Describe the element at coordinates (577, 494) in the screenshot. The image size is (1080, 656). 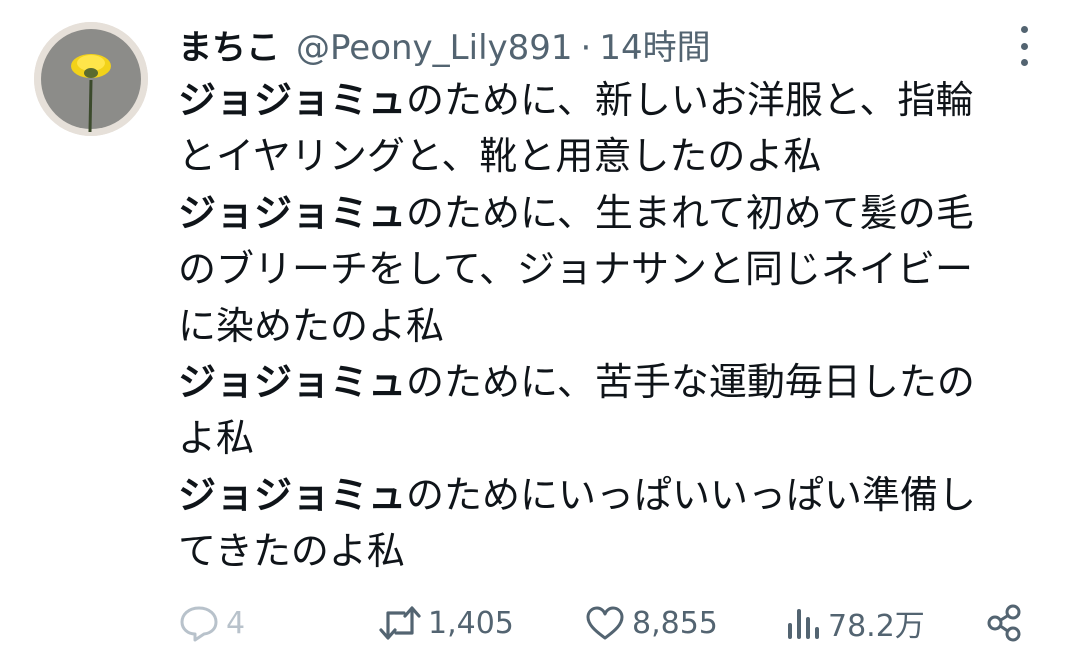
I see `tweet-line-8: ジョジョミュのためにいっぱいいっぱい準備し` at that location.